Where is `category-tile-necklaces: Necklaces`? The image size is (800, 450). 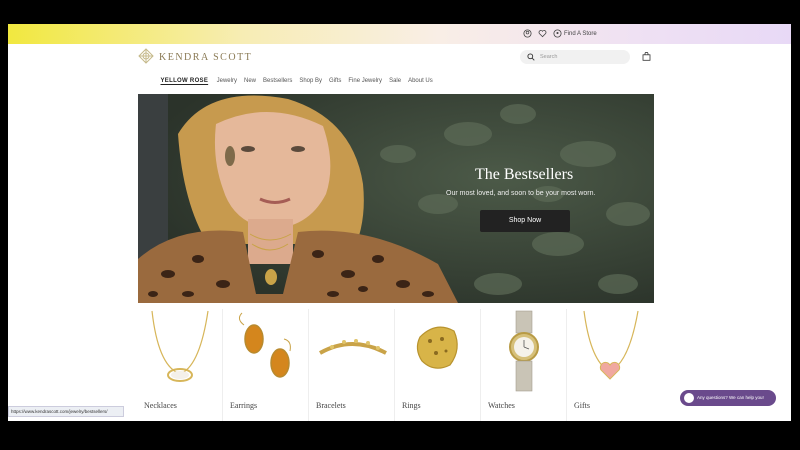
category-tile-necklaces: Necklaces is located at coordinates (180, 365).